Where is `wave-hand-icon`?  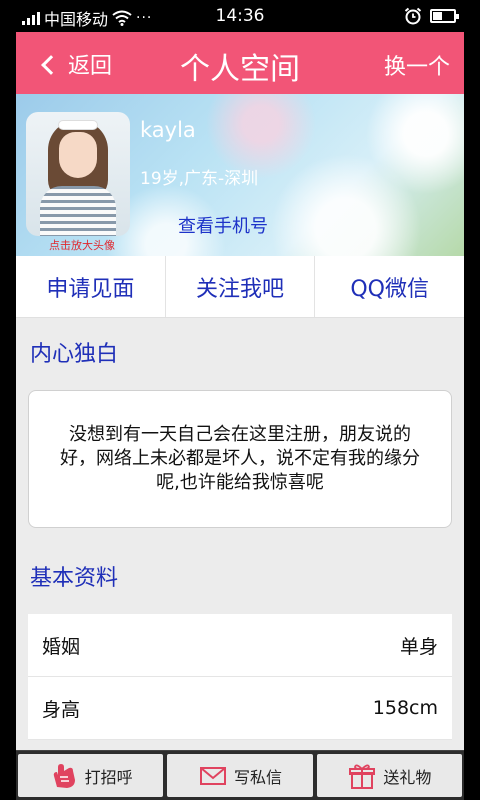 wave-hand-icon is located at coordinates (64, 775).